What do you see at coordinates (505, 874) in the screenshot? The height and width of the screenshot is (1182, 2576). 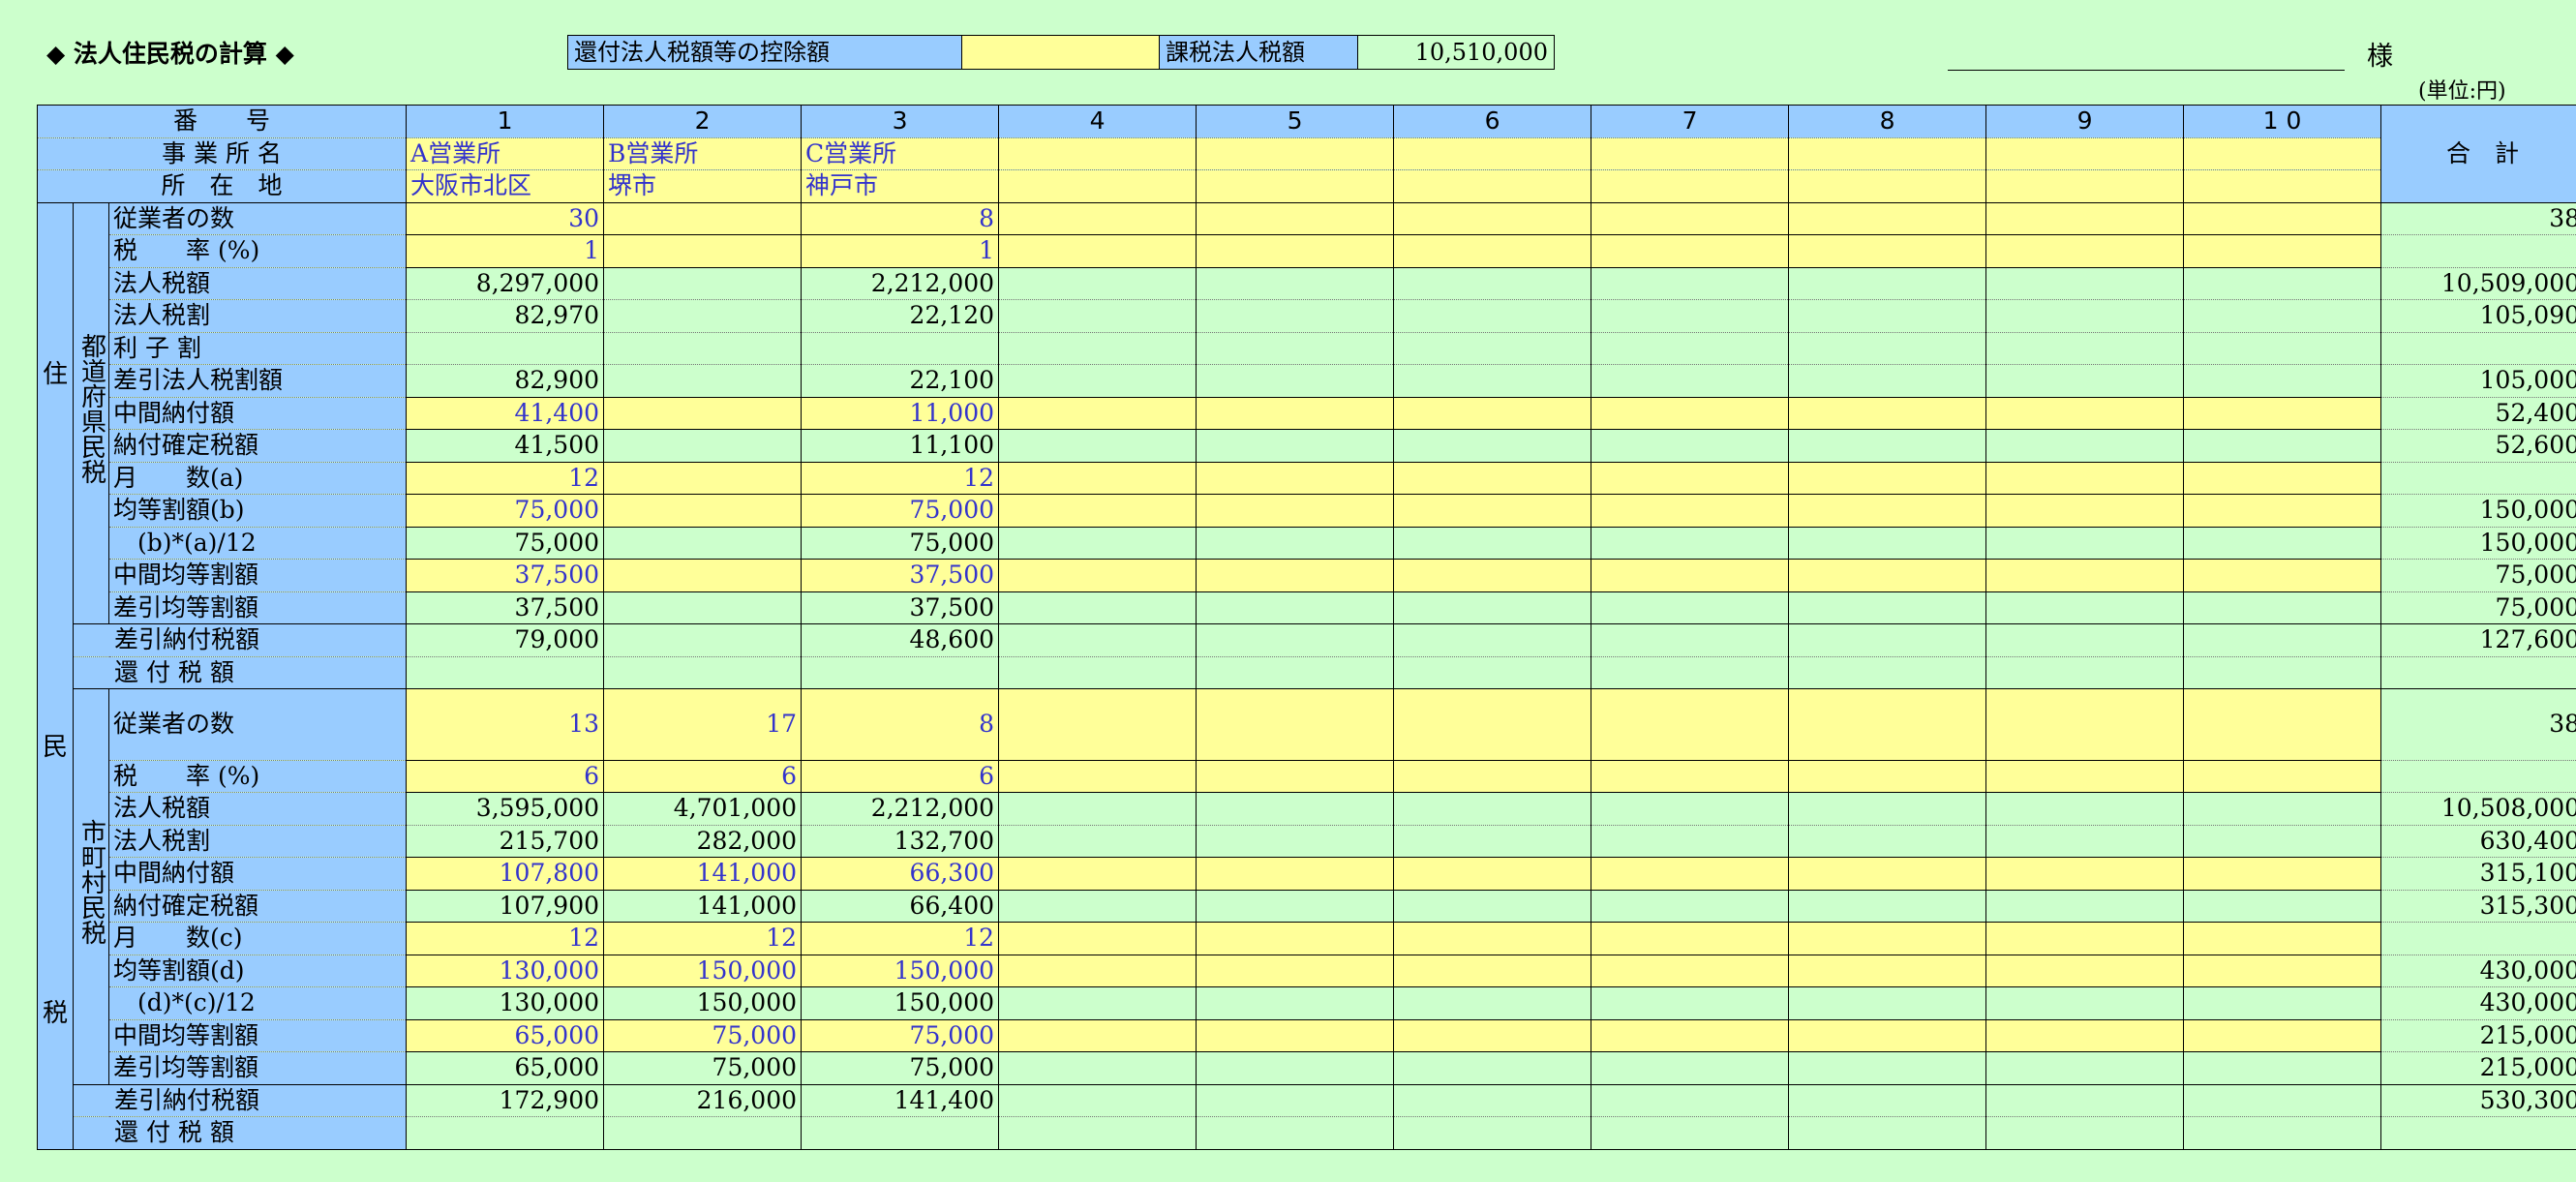 I see `value-input: 107,800` at bounding box center [505, 874].